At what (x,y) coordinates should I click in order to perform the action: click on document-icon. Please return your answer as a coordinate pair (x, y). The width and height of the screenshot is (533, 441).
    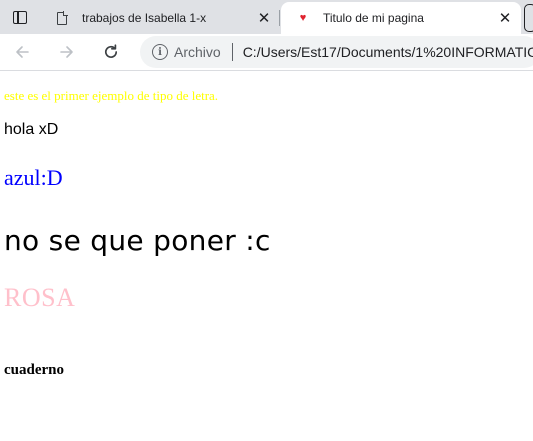
    Looking at the image, I should click on (62, 18).